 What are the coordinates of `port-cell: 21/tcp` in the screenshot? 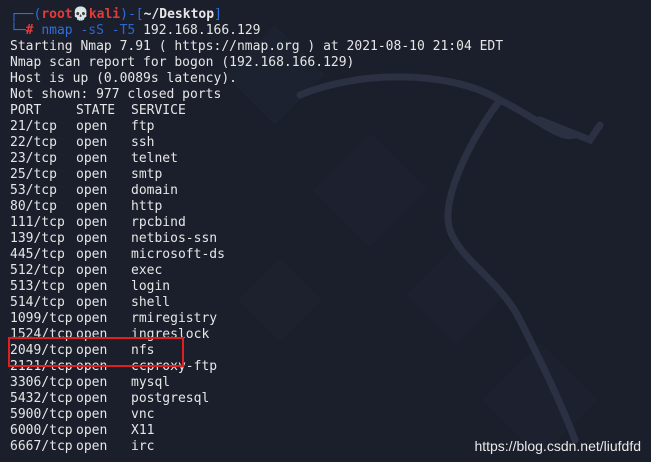 It's located at (33, 126).